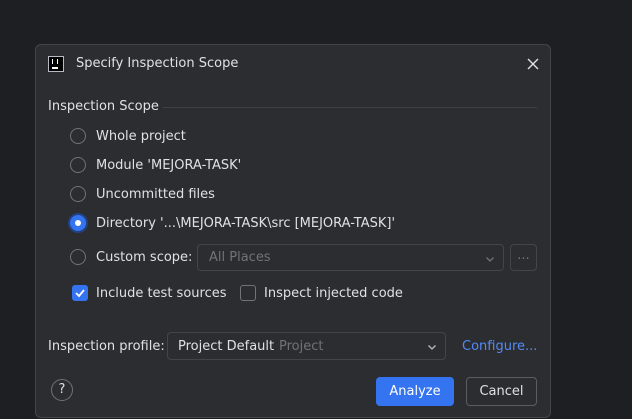  I want to click on profile-value: Project Default, so click(226, 346).